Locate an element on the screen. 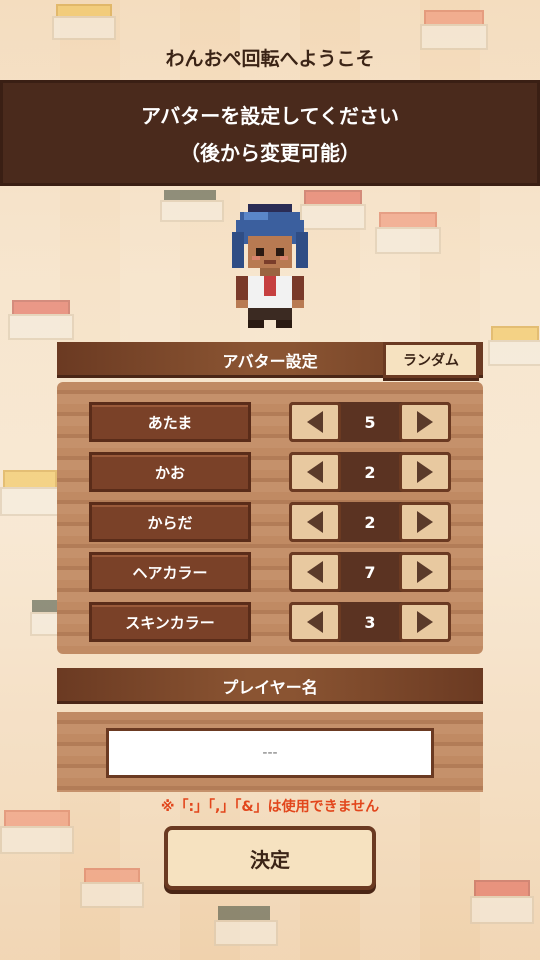 This screenshot has height=960, width=540. player-name-header: プレイヤー名 is located at coordinates (270, 686).